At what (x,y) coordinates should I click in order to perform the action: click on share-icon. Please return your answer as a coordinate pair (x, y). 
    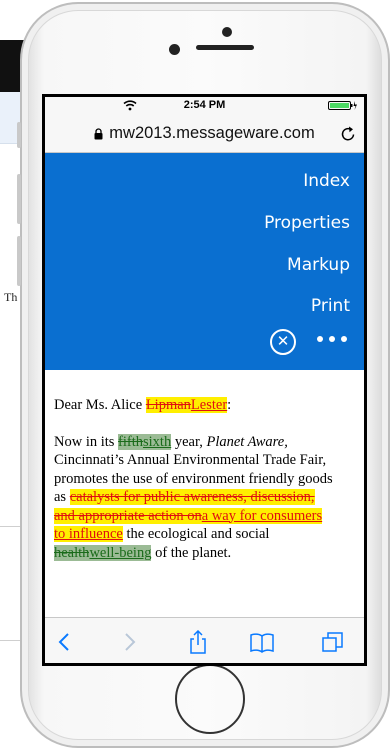
    Looking at the image, I should click on (198, 642).